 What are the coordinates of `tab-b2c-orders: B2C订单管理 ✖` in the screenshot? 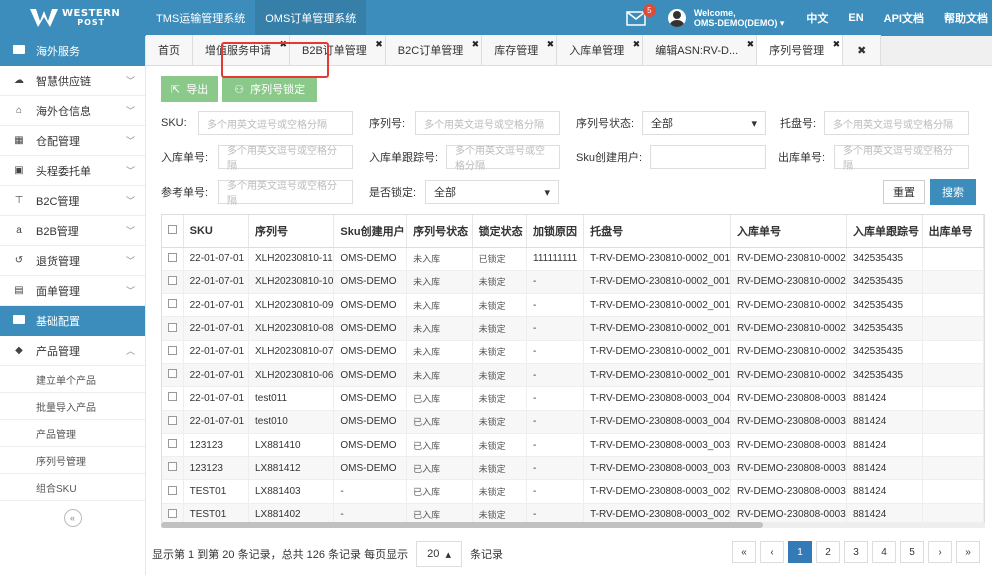 It's located at (434, 50).